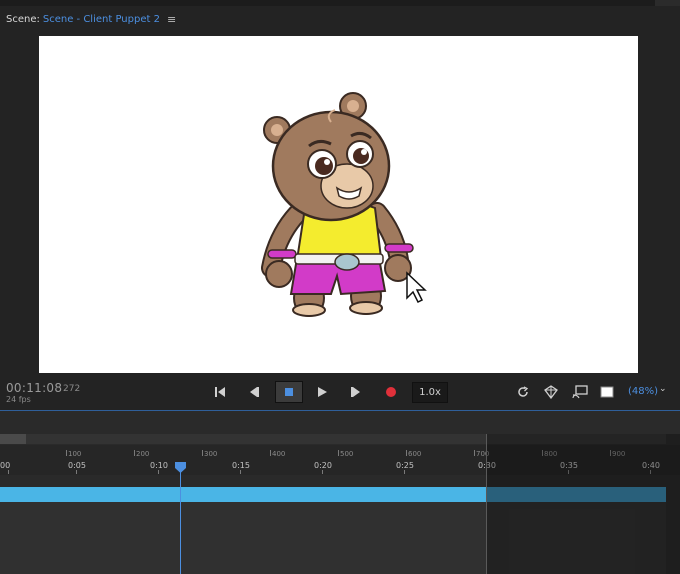 The image size is (680, 574). What do you see at coordinates (347, 454) in the screenshot?
I see `frame-number-label: 500` at bounding box center [347, 454].